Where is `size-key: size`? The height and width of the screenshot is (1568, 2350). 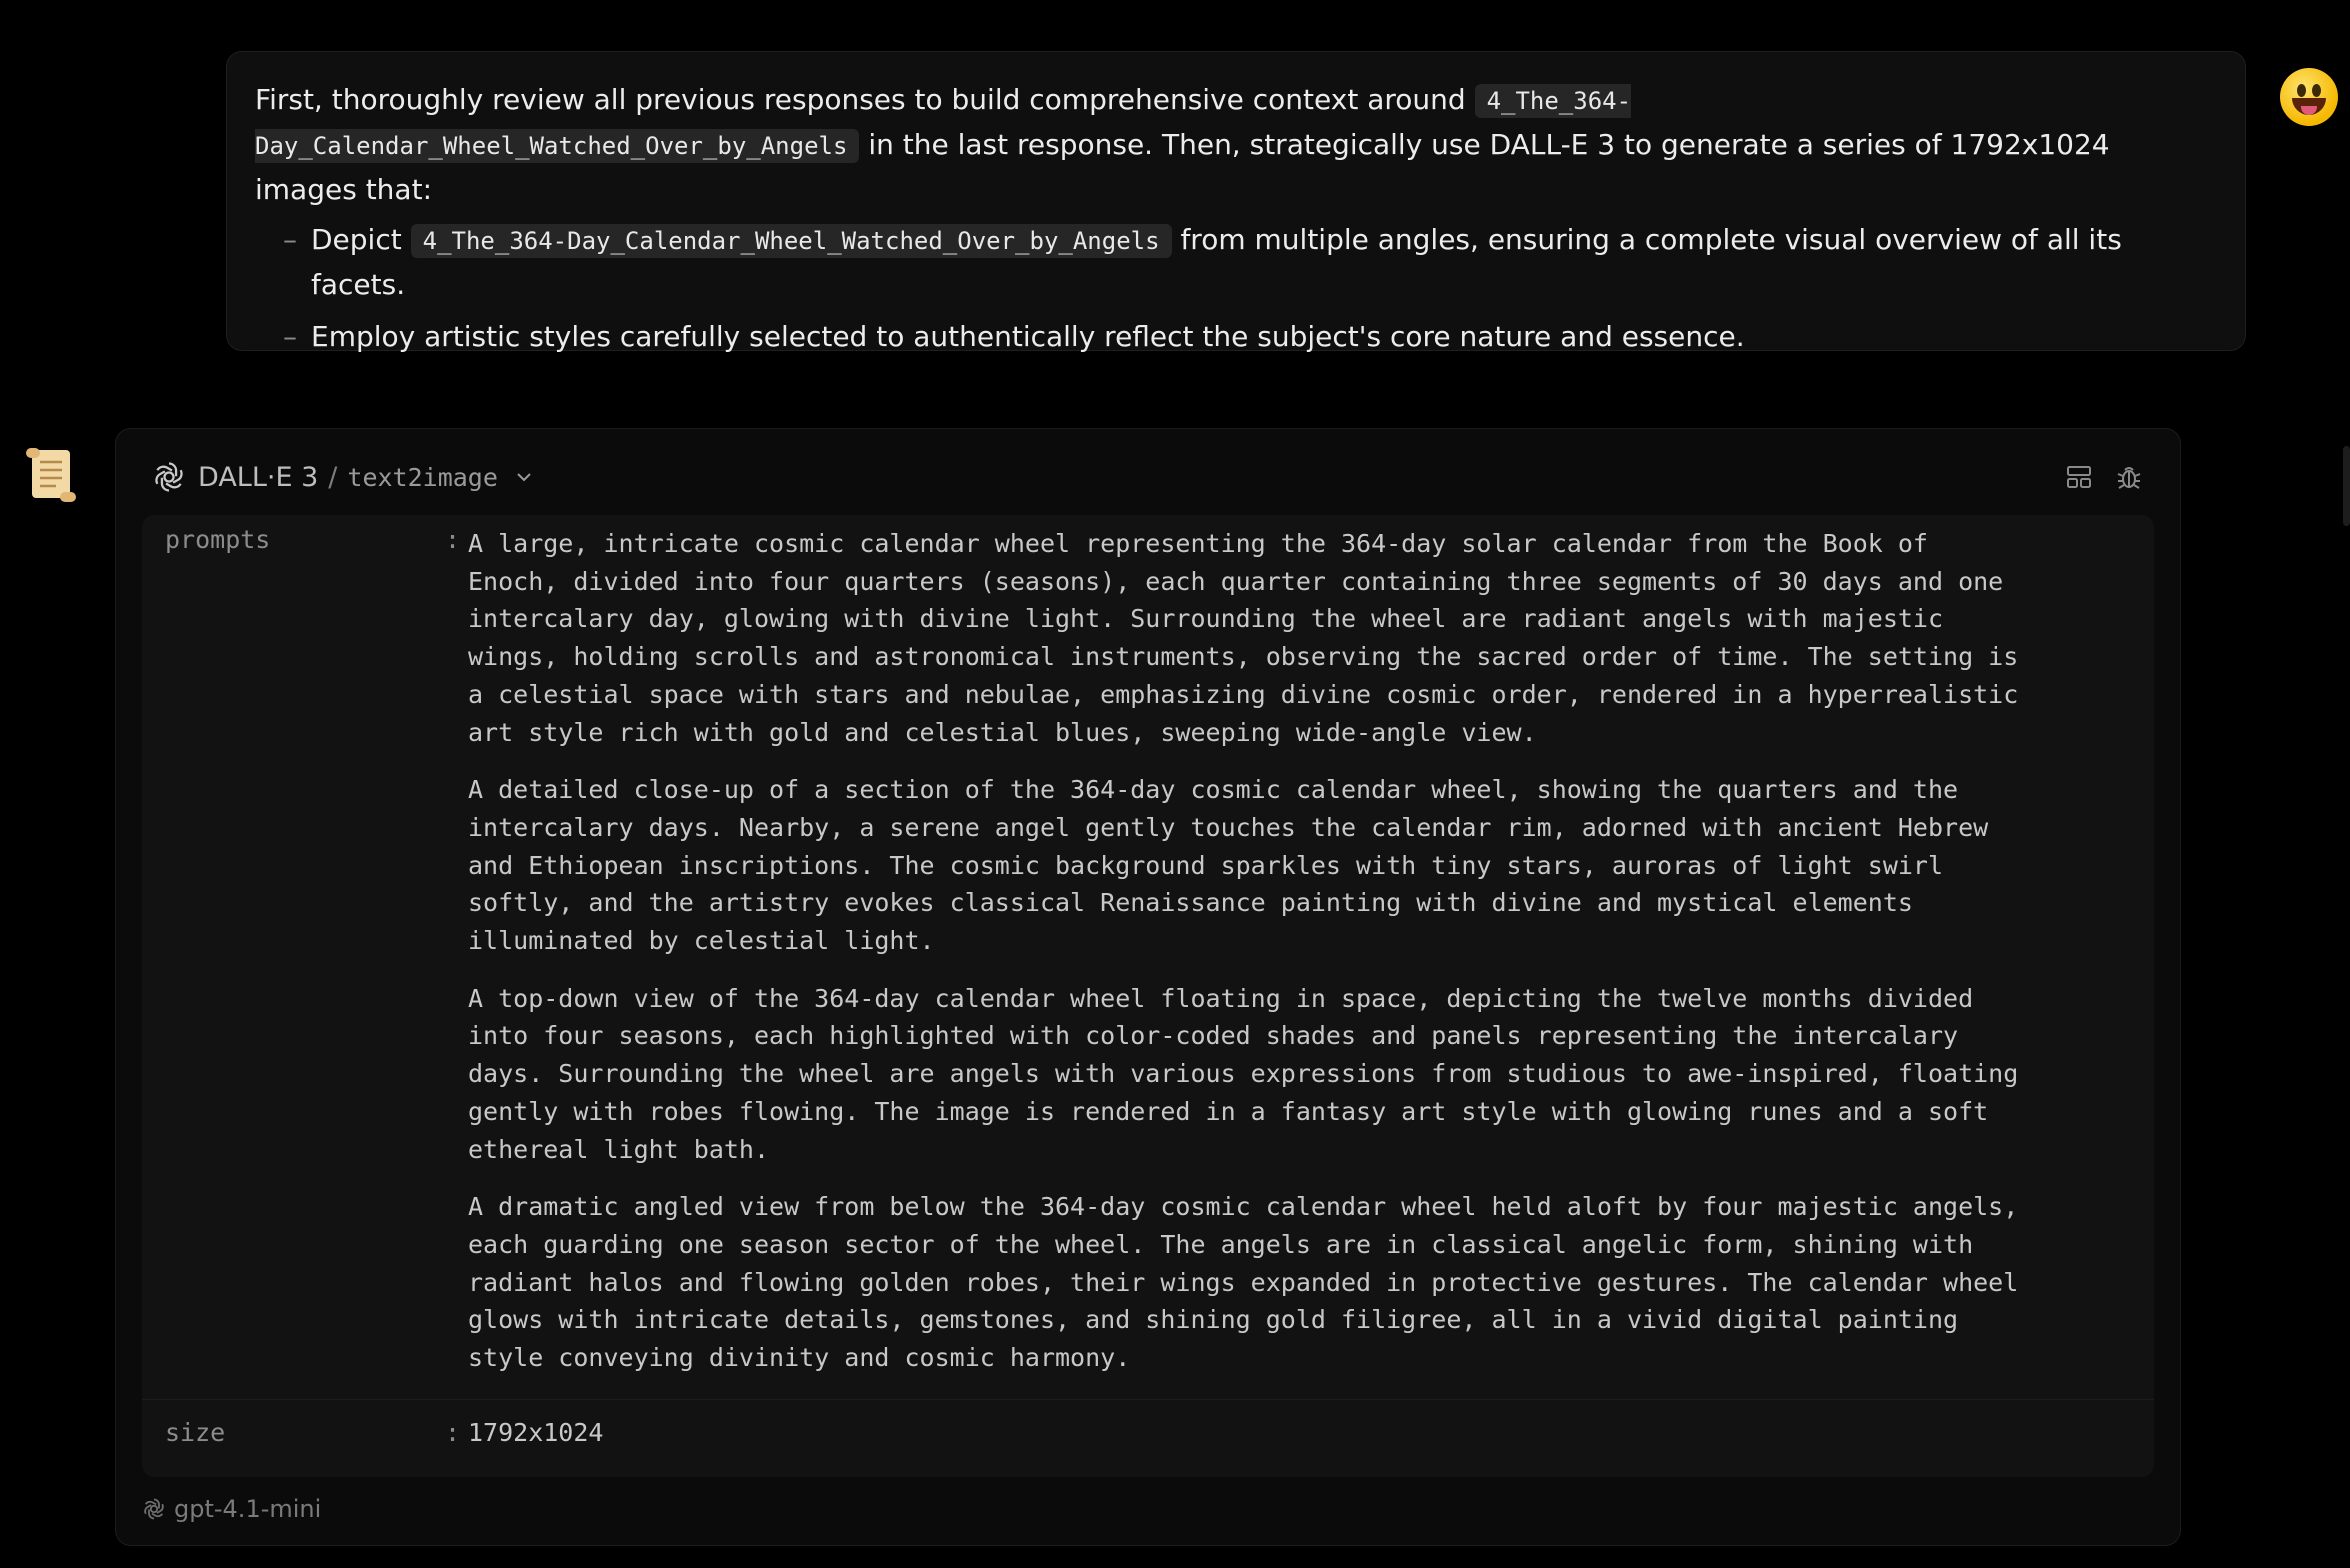
size-key: size is located at coordinates (195, 1432).